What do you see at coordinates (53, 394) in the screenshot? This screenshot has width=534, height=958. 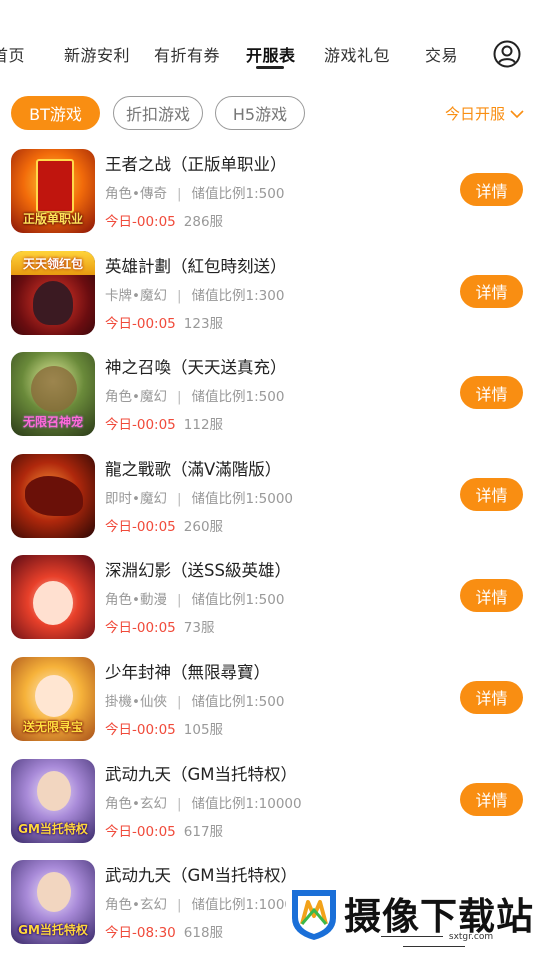 I see `game-icon: 无限召神宠` at bounding box center [53, 394].